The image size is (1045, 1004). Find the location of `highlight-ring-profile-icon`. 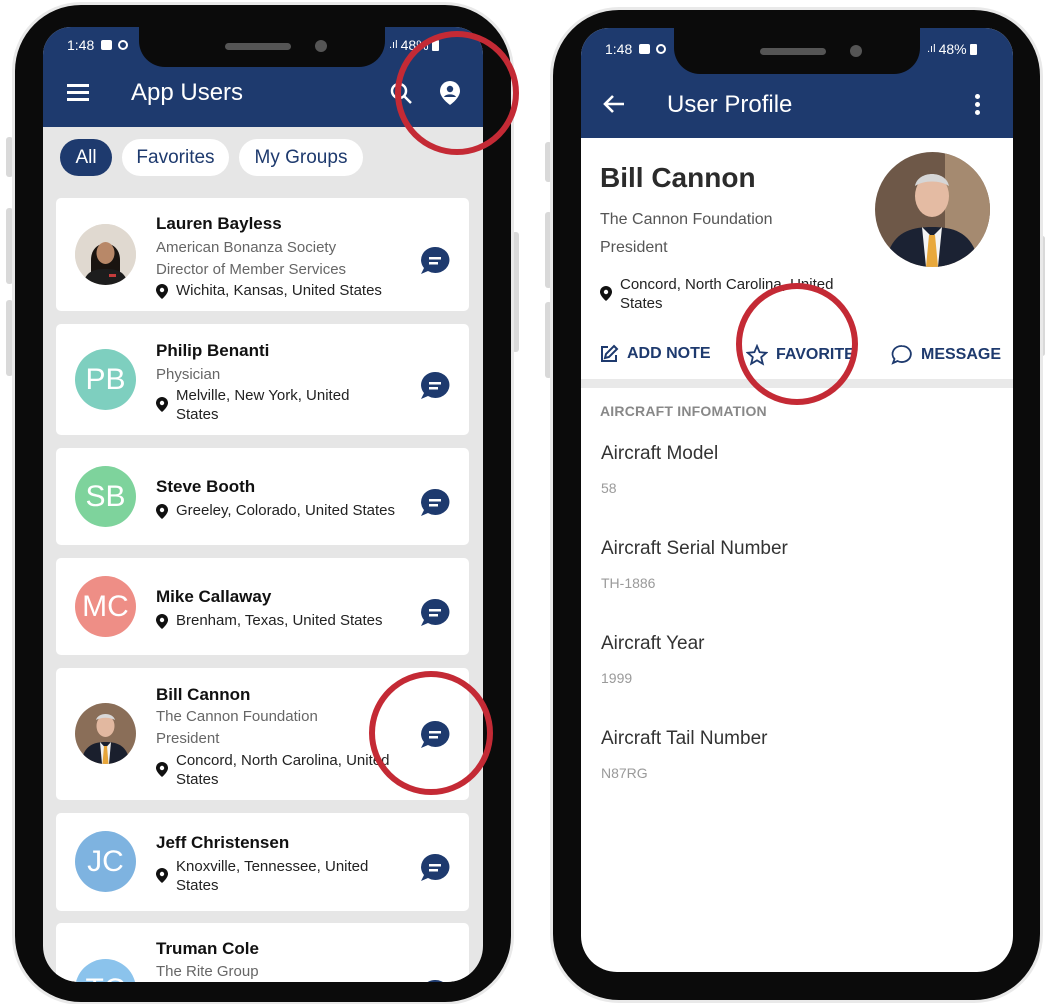

highlight-ring-profile-icon is located at coordinates (457, 93).